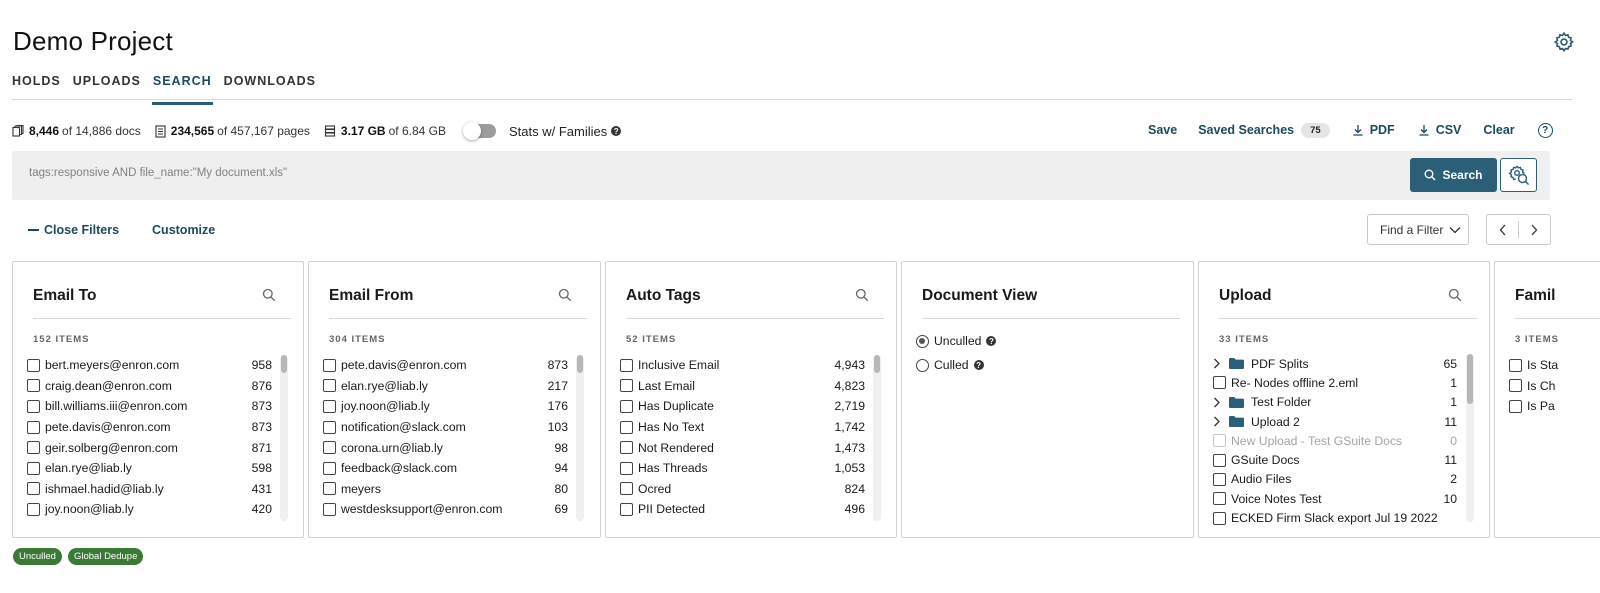 The width and height of the screenshot is (1600, 593). I want to click on list-item: Has Duplicate 2,719, so click(742, 406).